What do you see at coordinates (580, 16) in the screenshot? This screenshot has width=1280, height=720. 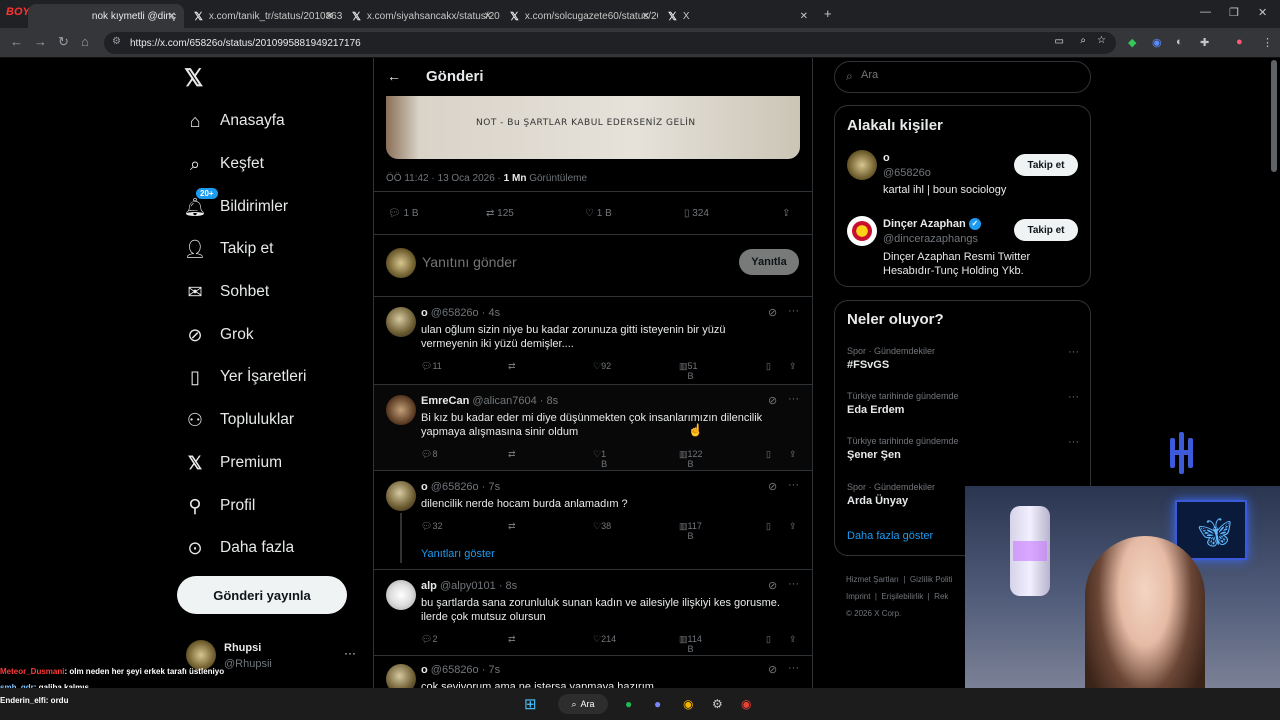 I see `tab-4: 𝕏x.com/solcugazete60/status/20 ✕` at bounding box center [580, 16].